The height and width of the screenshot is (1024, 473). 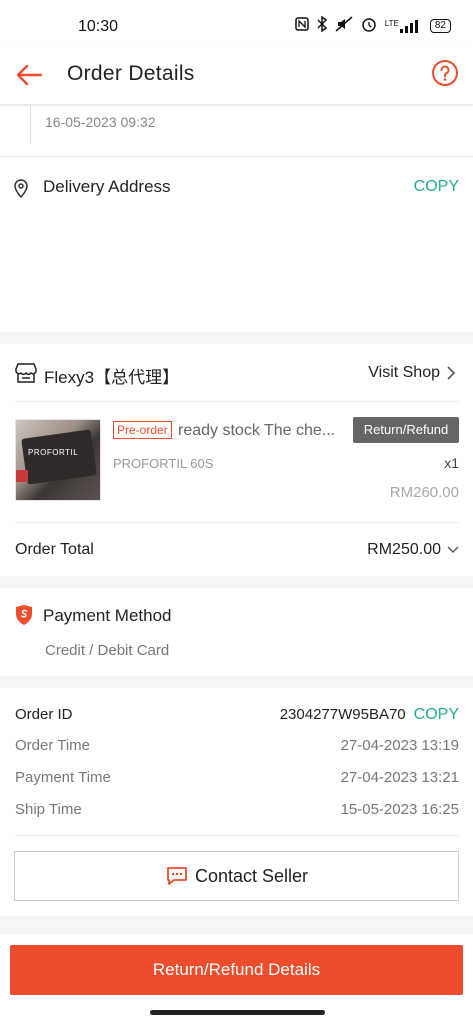 I want to click on payment-section, so click(x=236, y=632).